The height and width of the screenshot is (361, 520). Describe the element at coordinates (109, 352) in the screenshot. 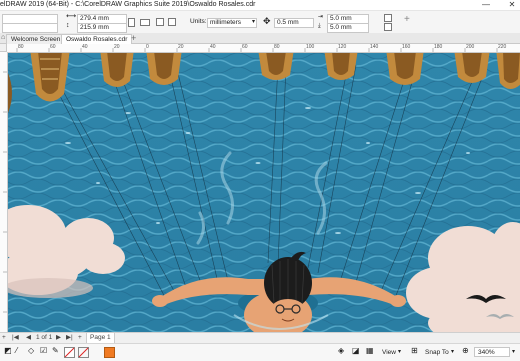

I see `fill-color-swatch` at that location.